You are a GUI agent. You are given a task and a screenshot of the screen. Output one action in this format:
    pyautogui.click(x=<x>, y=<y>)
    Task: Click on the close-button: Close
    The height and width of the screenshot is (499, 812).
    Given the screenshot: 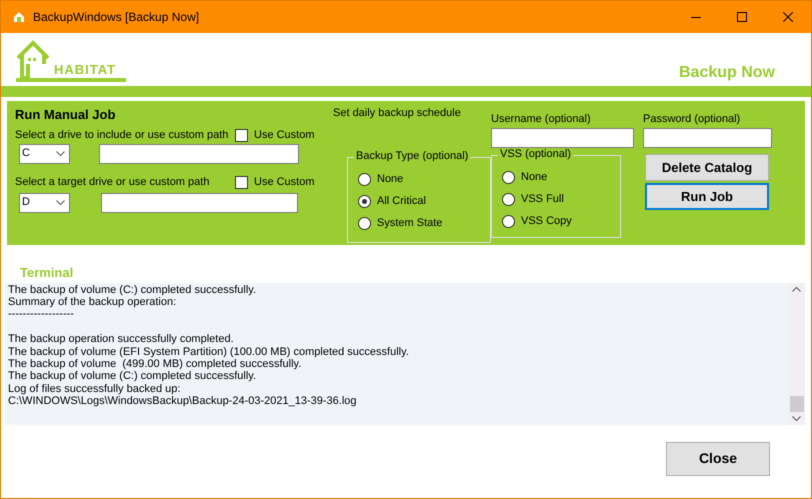 What is the action you would take?
    pyautogui.click(x=718, y=459)
    